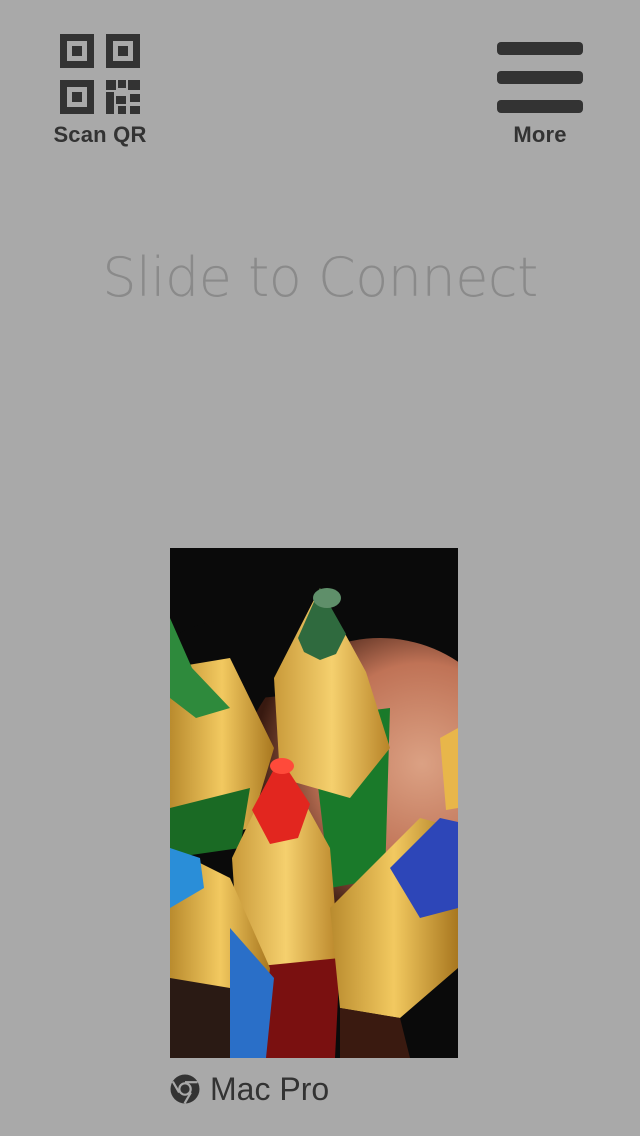 This screenshot has height=1136, width=640. I want to click on device-name: Mac Pro, so click(270, 1088).